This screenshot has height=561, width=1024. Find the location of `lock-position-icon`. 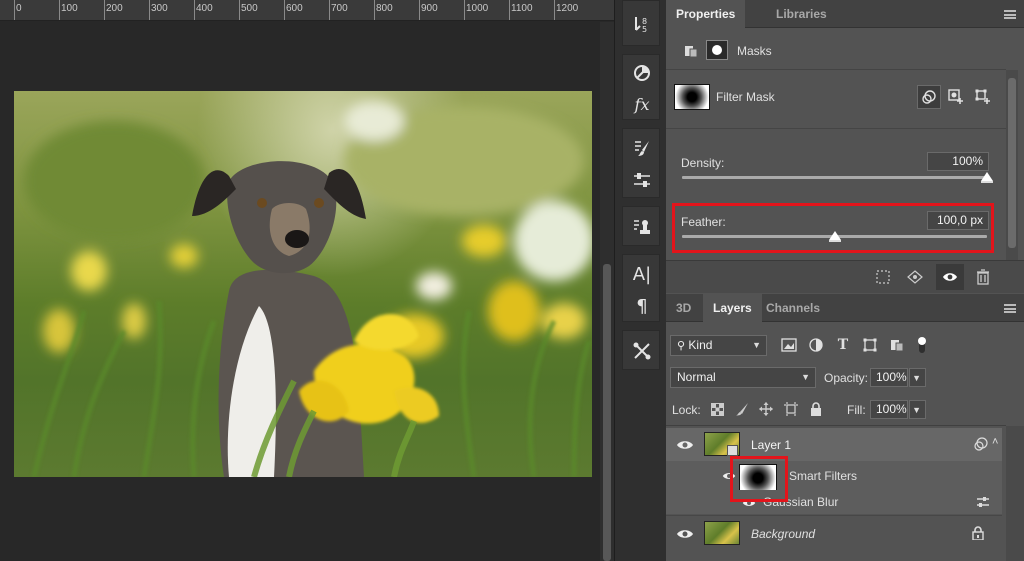

lock-position-icon is located at coordinates (766, 409).